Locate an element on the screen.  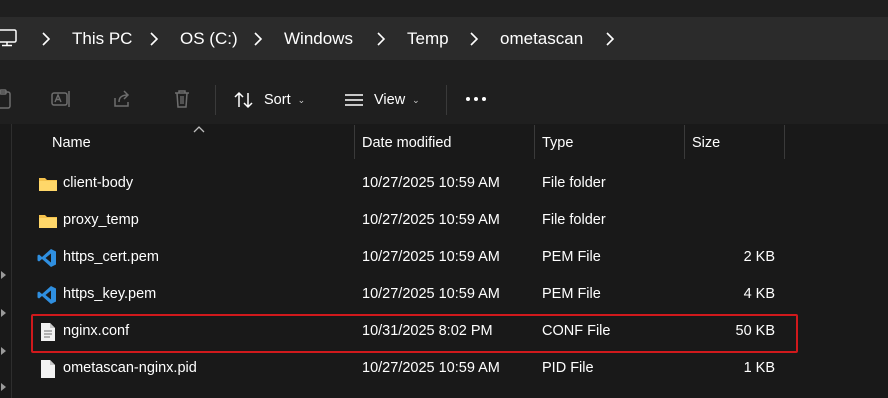
delete-icon is located at coordinates (182, 99).